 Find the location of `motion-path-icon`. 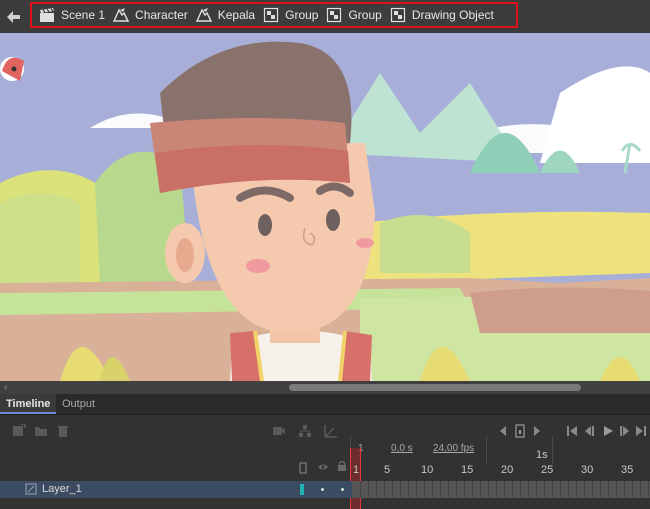

motion-path-icon is located at coordinates (331, 431).